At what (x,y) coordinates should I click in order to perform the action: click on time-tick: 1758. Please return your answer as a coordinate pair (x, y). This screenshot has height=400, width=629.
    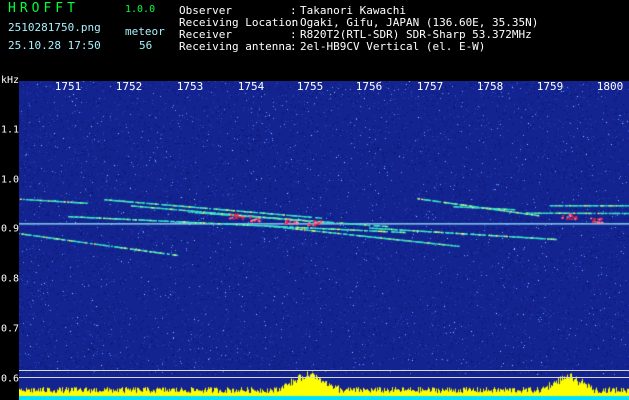
    Looking at the image, I should click on (490, 86).